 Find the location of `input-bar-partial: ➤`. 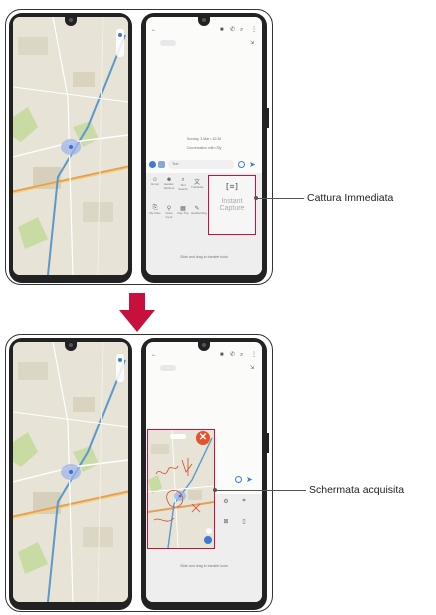

input-bar-partial: ➤ is located at coordinates (238, 480).